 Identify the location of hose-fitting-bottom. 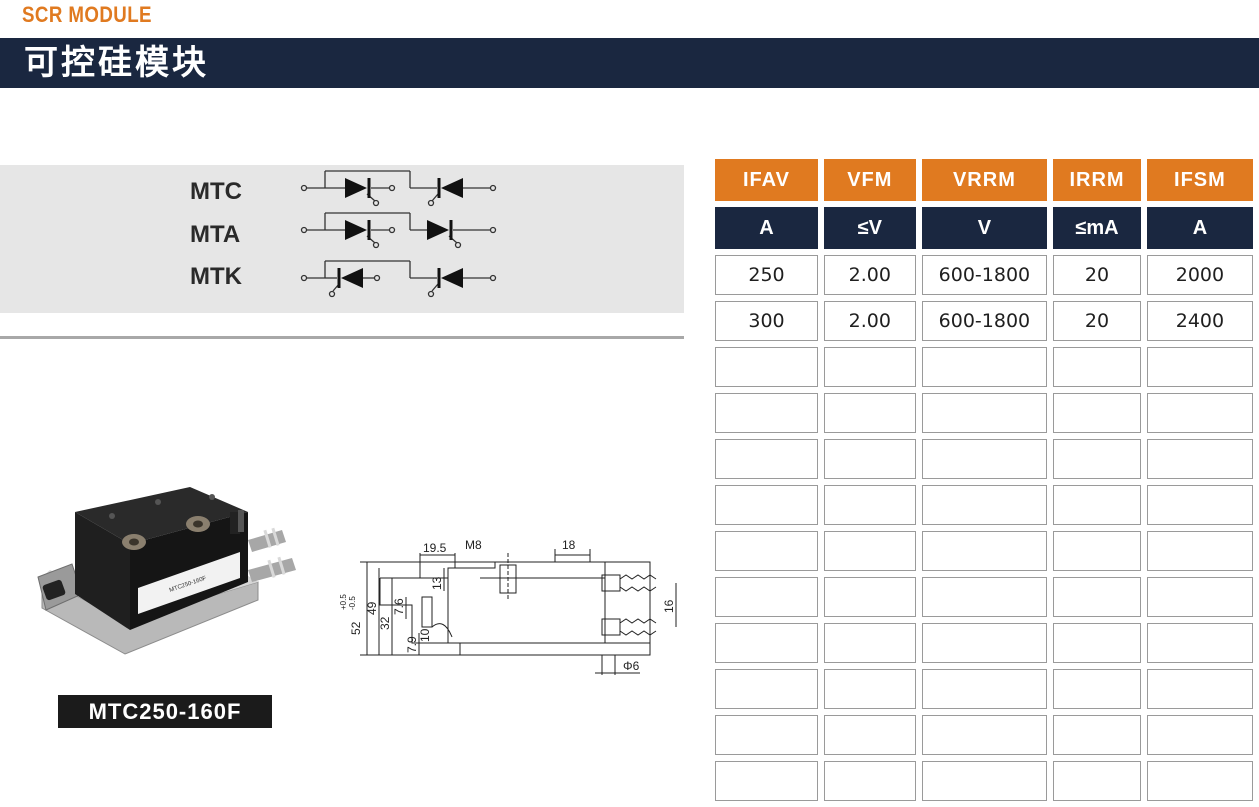
(272, 569).